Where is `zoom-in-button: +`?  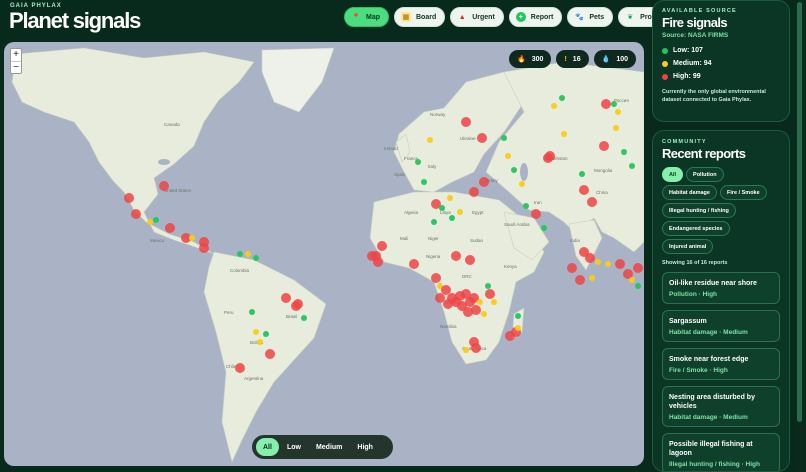 zoom-in-button: + is located at coordinates (16, 55).